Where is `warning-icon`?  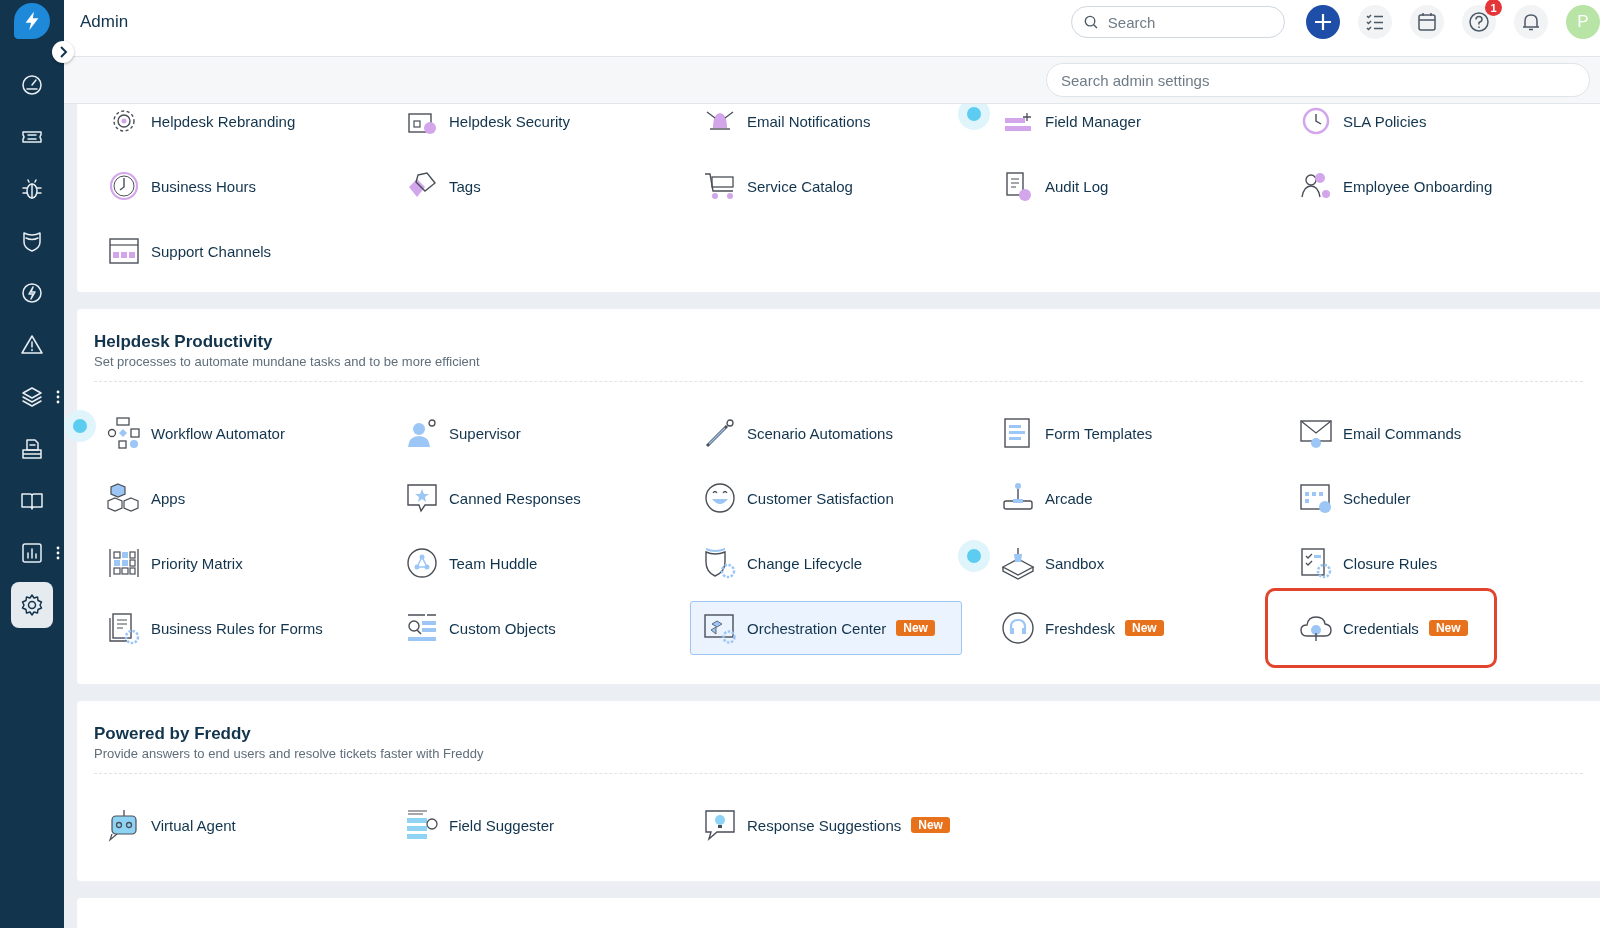
warning-icon is located at coordinates (32, 345).